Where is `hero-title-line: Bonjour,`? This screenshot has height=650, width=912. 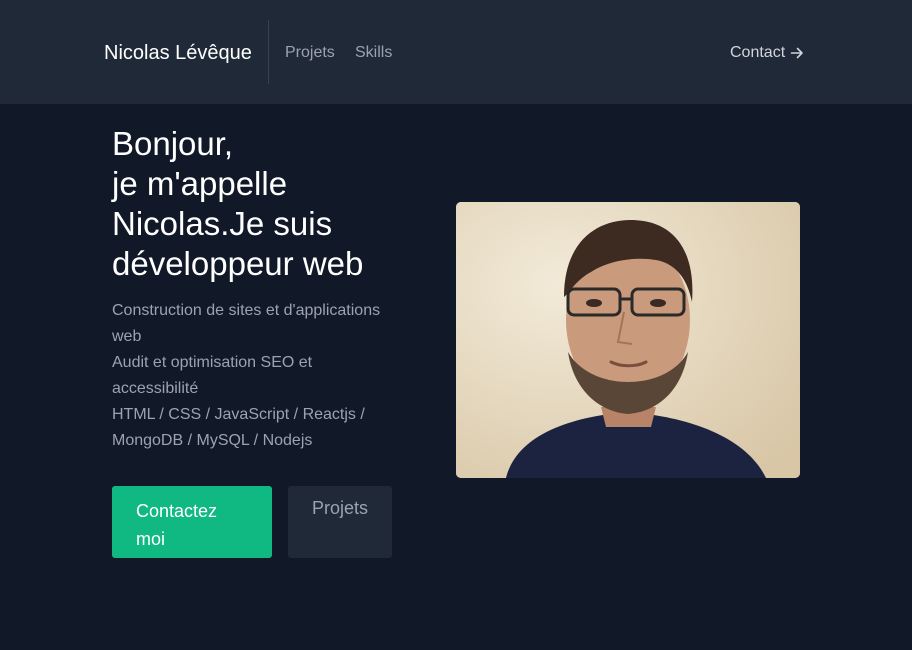 hero-title-line: Bonjour, is located at coordinates (173, 143).